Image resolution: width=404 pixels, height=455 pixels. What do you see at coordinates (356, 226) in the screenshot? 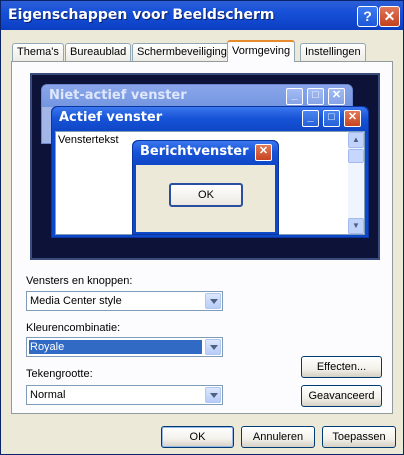
I see `scroll-down-icon: ▼` at bounding box center [356, 226].